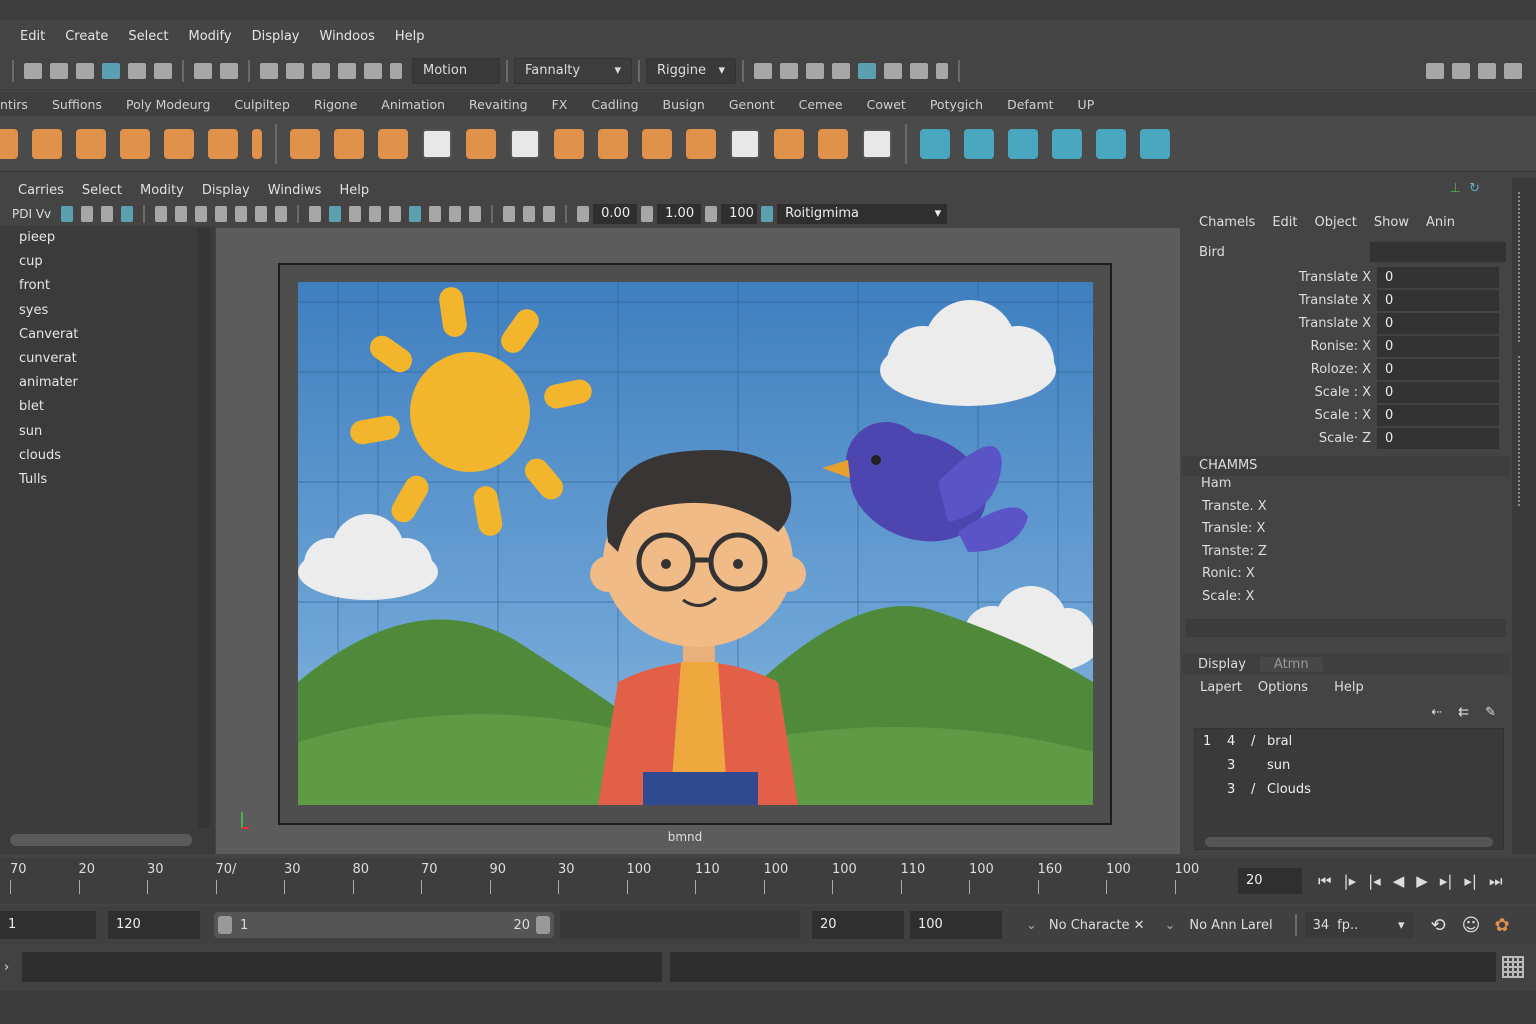 The width and height of the screenshot is (1536, 1024). What do you see at coordinates (223, 143) in the screenshot?
I see `pyramid-icon` at bounding box center [223, 143].